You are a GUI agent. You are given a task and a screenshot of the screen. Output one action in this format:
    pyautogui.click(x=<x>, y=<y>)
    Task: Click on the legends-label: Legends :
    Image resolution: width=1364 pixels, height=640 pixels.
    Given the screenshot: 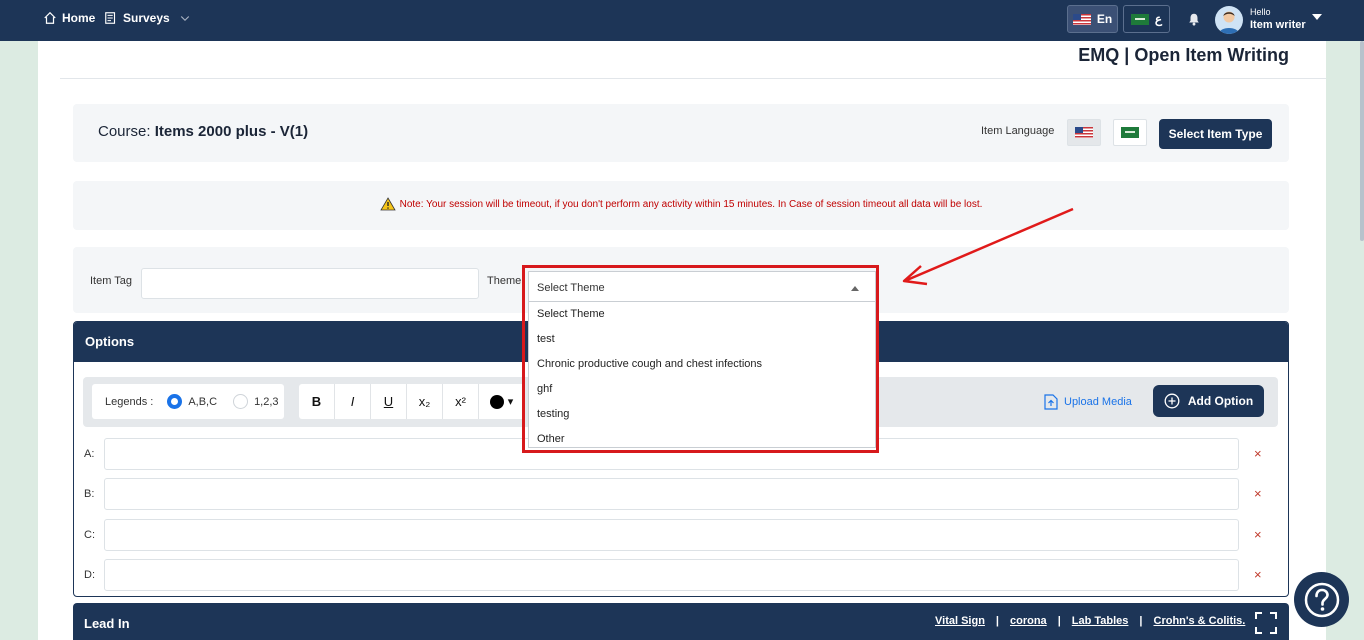 What is the action you would take?
    pyautogui.click(x=129, y=401)
    